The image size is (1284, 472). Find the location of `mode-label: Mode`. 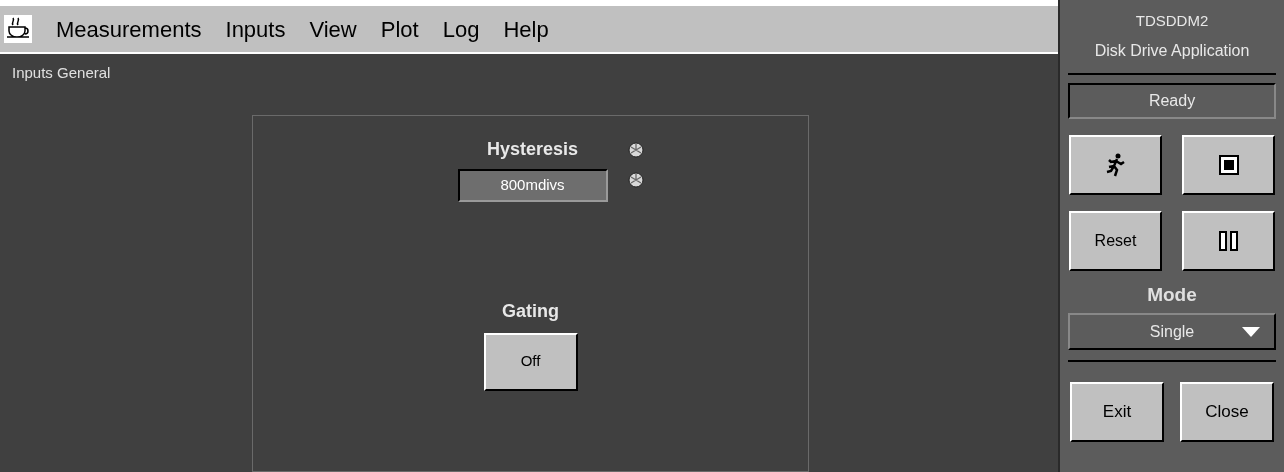

mode-label: Mode is located at coordinates (1172, 294).